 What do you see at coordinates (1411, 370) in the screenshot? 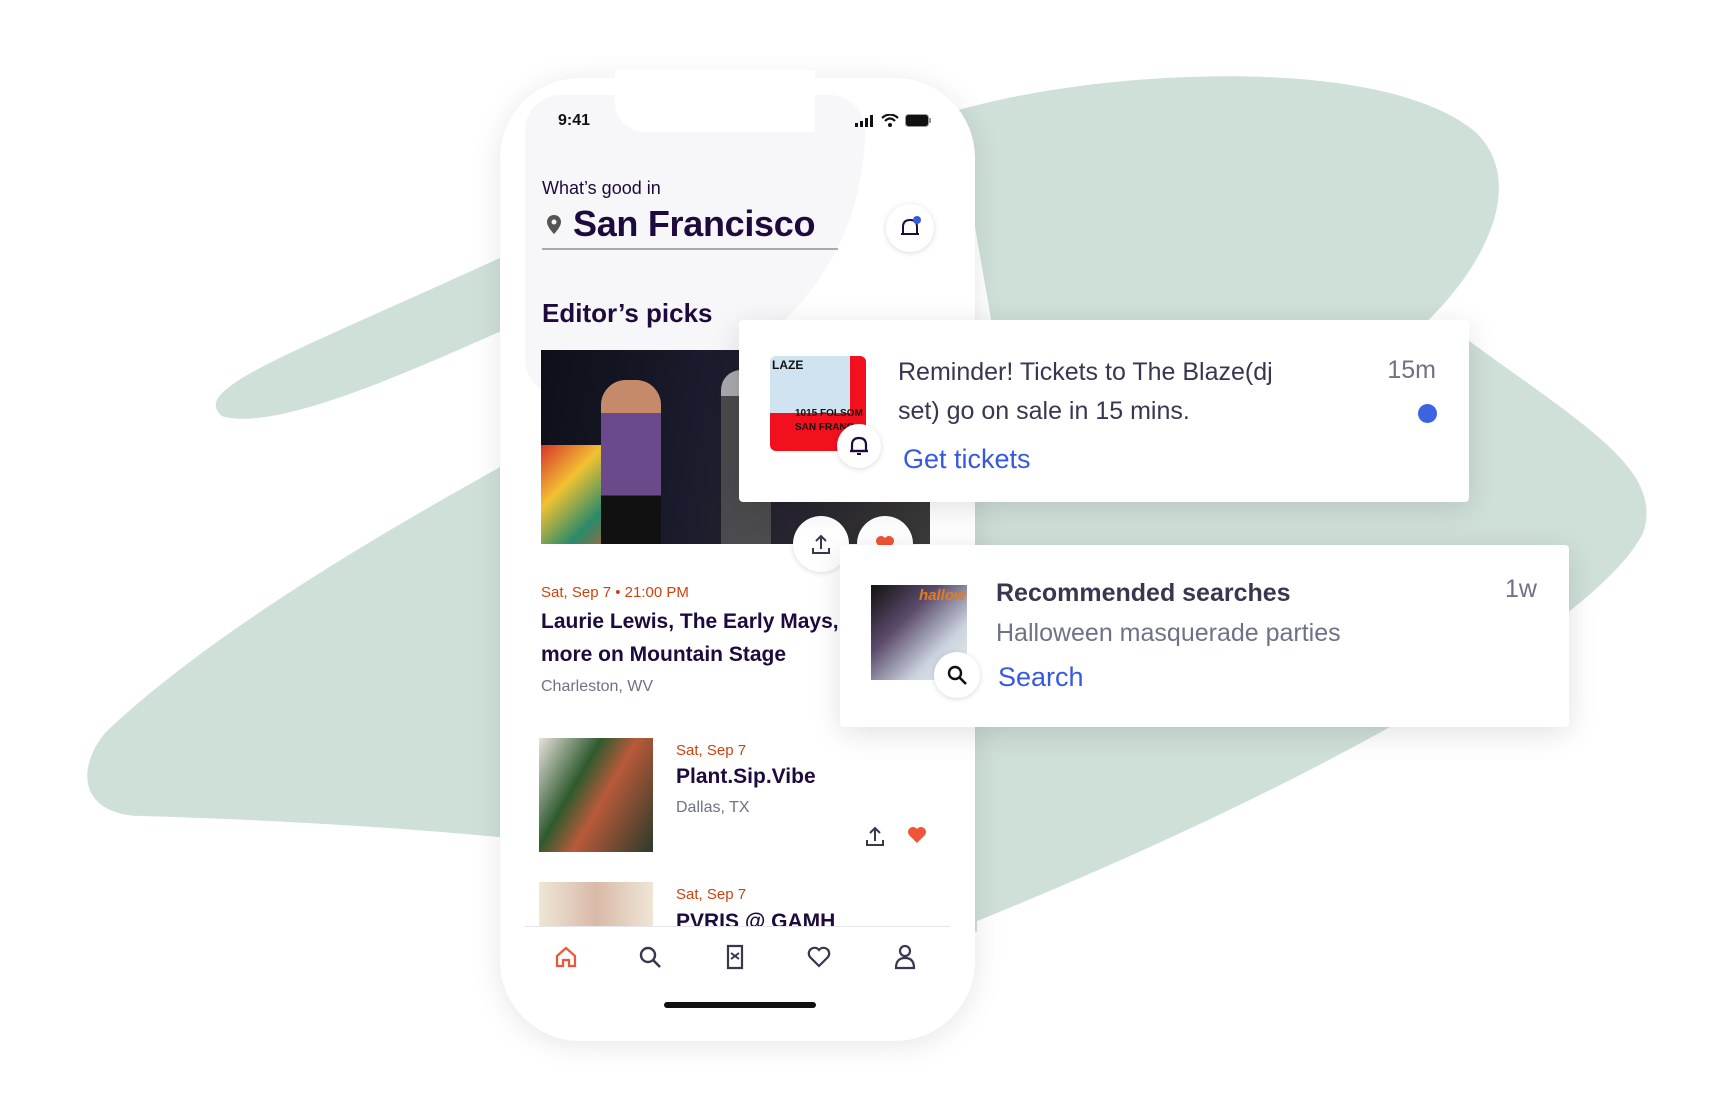
I see `notification-age: 15m` at bounding box center [1411, 370].